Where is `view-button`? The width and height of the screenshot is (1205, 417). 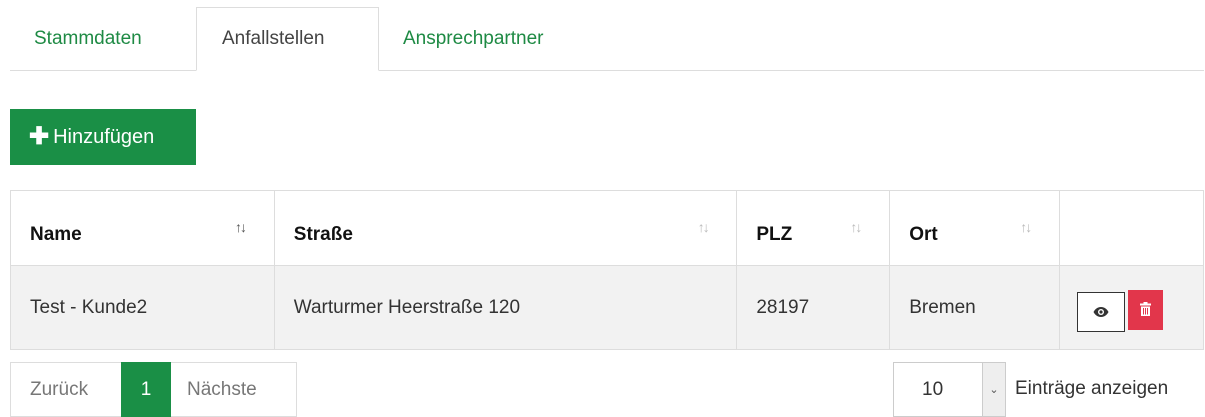
view-button is located at coordinates (1101, 311).